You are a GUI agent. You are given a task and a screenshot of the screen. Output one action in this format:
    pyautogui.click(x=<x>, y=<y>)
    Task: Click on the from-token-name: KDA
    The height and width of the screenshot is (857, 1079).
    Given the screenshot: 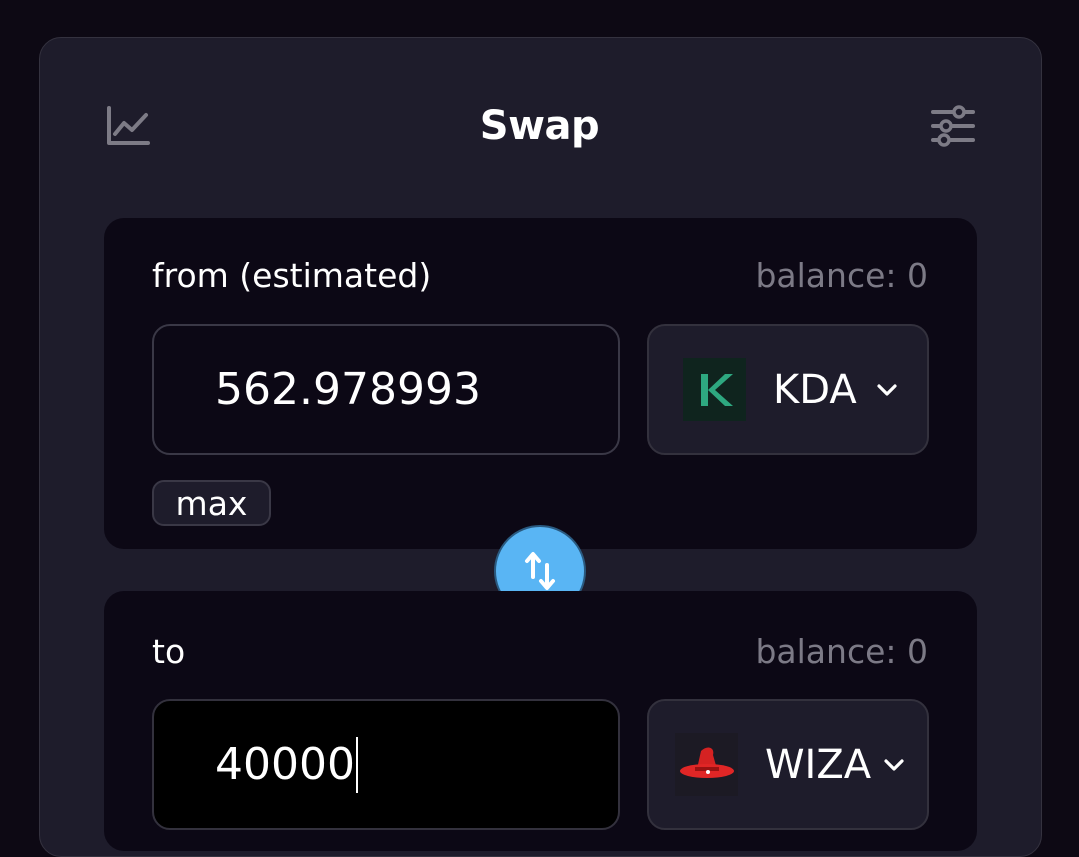 What is the action you would take?
    pyautogui.click(x=815, y=389)
    